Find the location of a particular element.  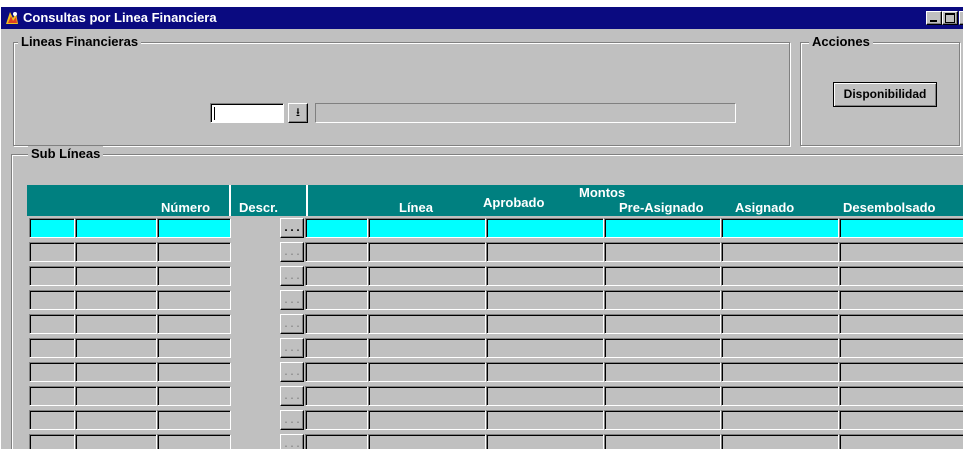

disponibilidad-button: Disponibilidad is located at coordinates (885, 94).